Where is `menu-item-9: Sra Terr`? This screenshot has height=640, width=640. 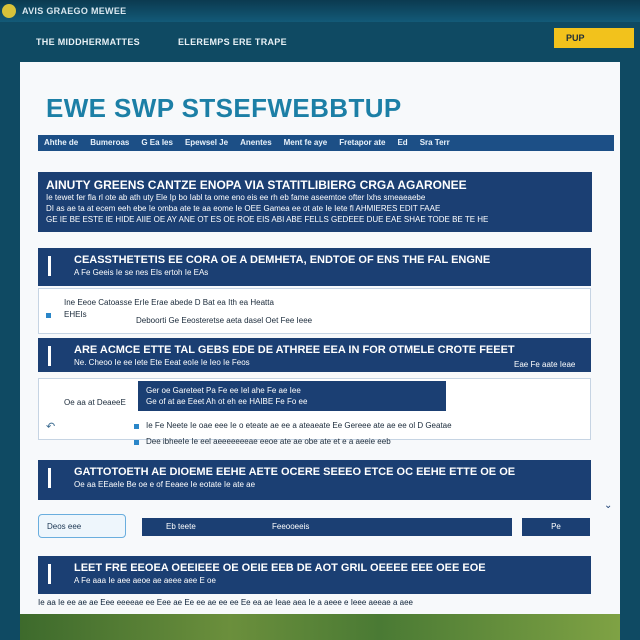
menu-item-9: Sra Terr is located at coordinates (435, 143).